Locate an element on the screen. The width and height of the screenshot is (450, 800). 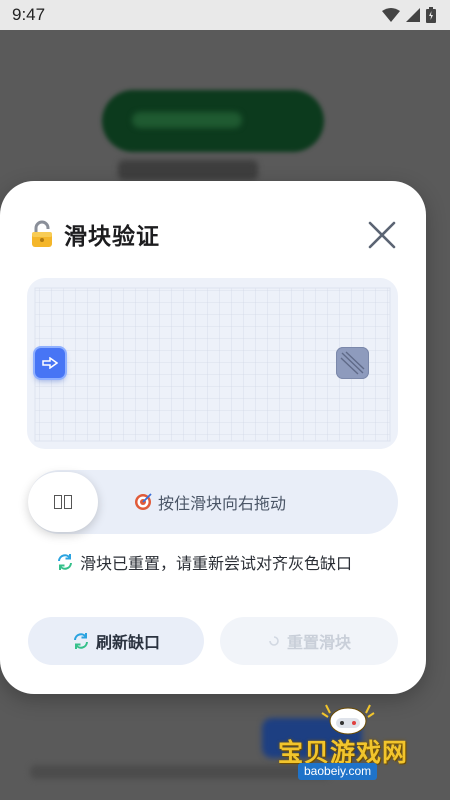
refresh-gap-button: 刷新缺口 is located at coordinates (116, 641).